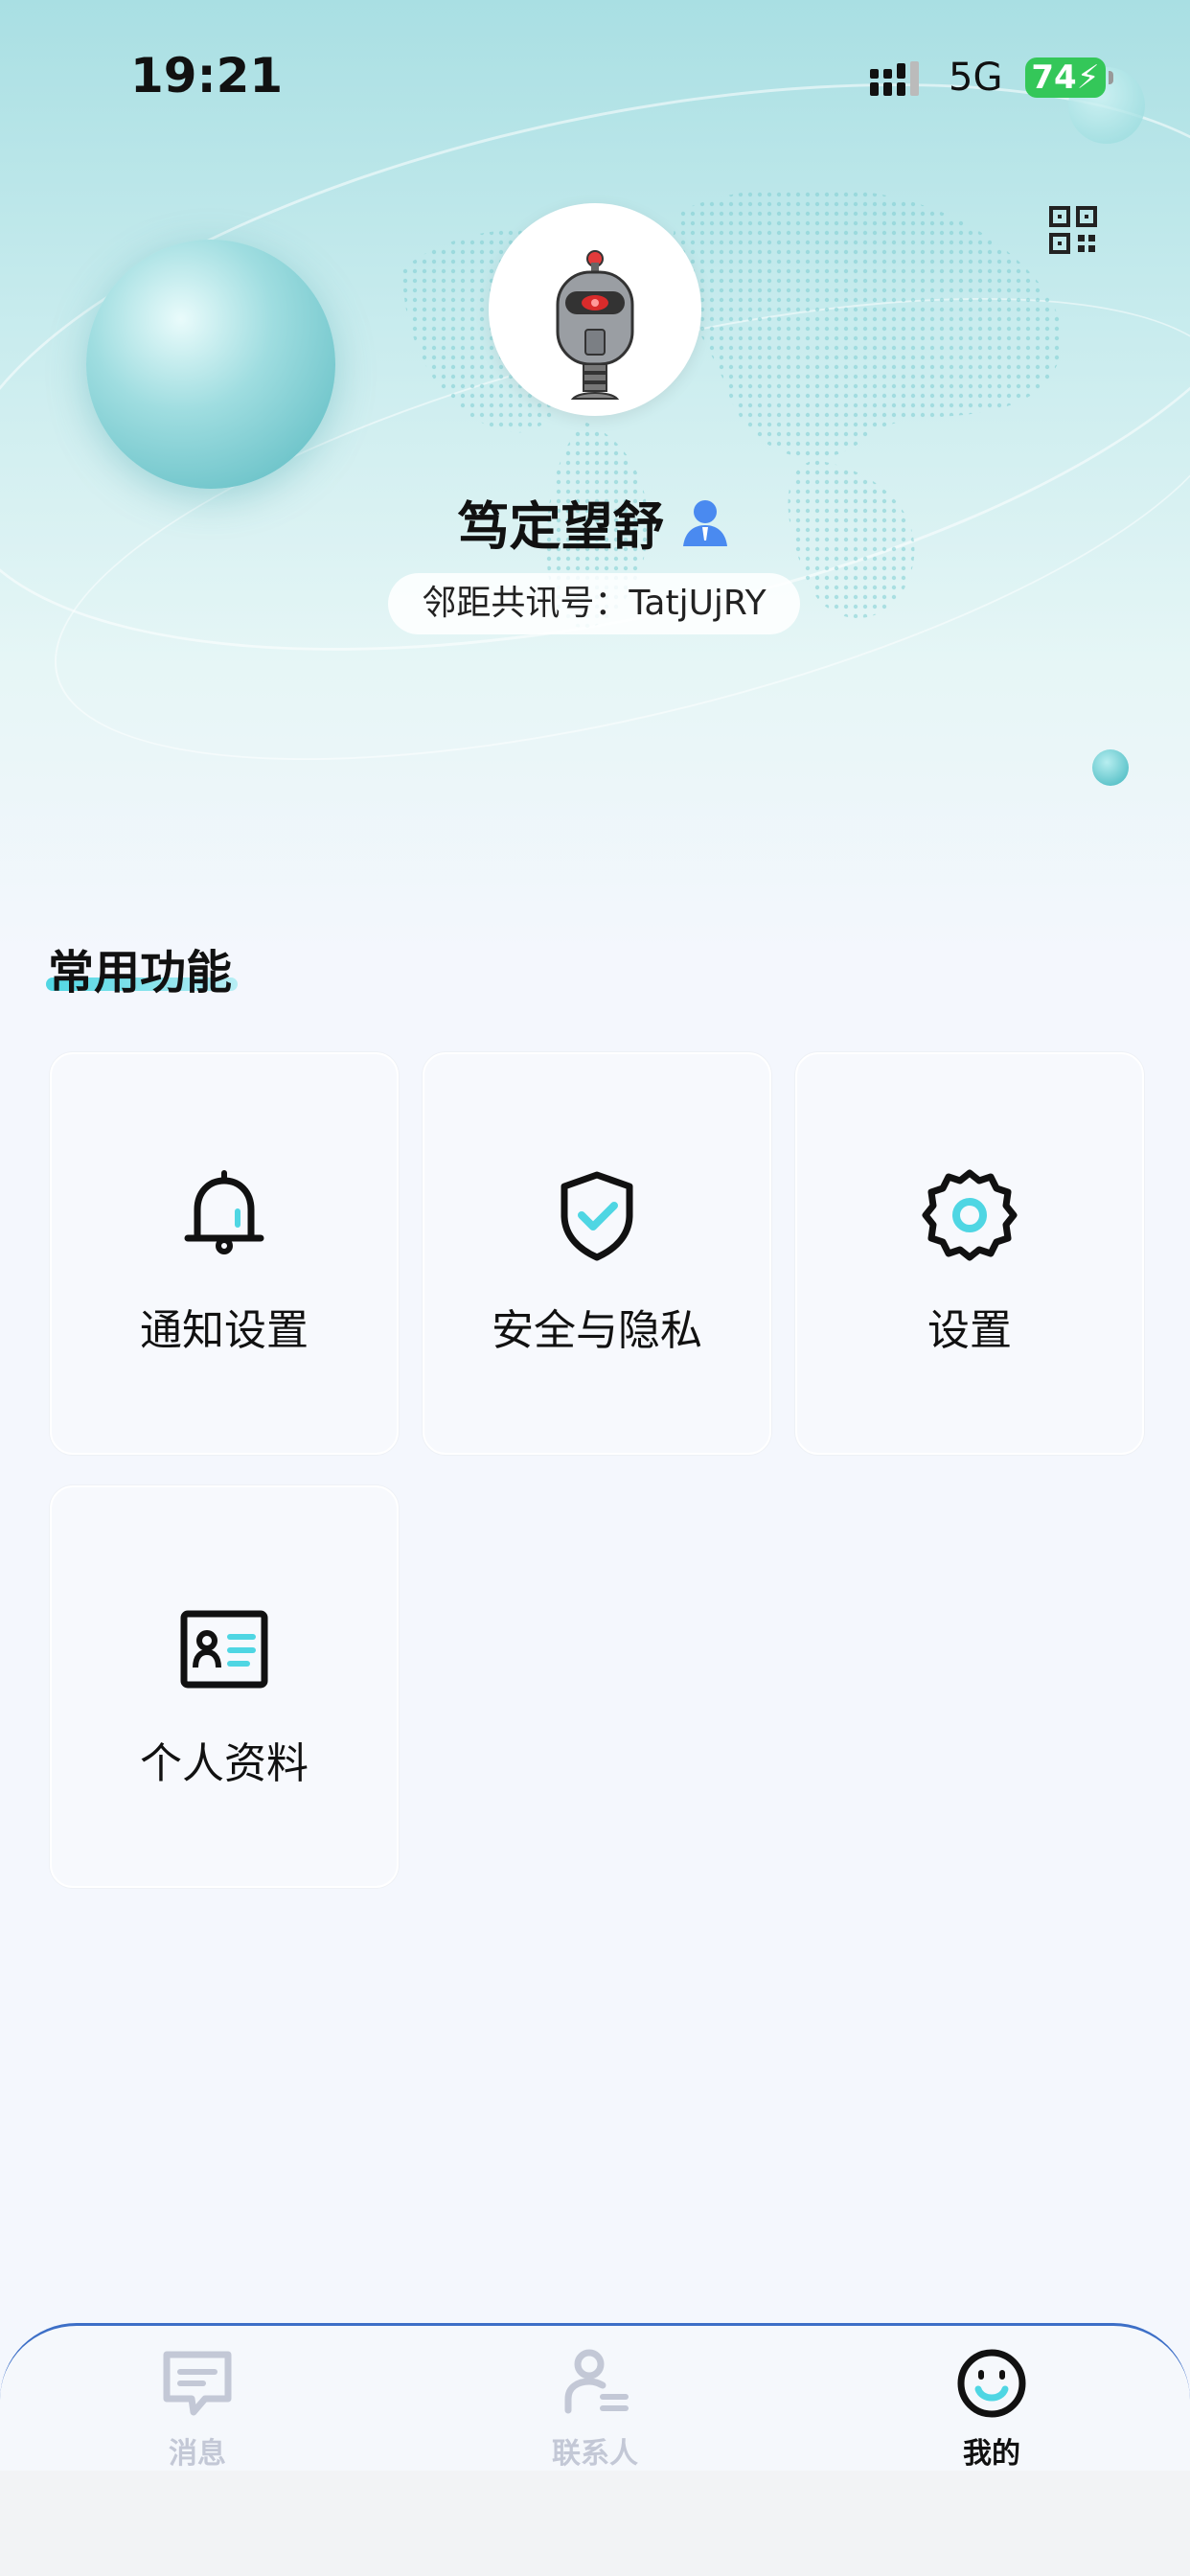 Image resolution: width=1190 pixels, height=2576 pixels. What do you see at coordinates (976, 78) in the screenshot?
I see `network-type: 5G` at bounding box center [976, 78].